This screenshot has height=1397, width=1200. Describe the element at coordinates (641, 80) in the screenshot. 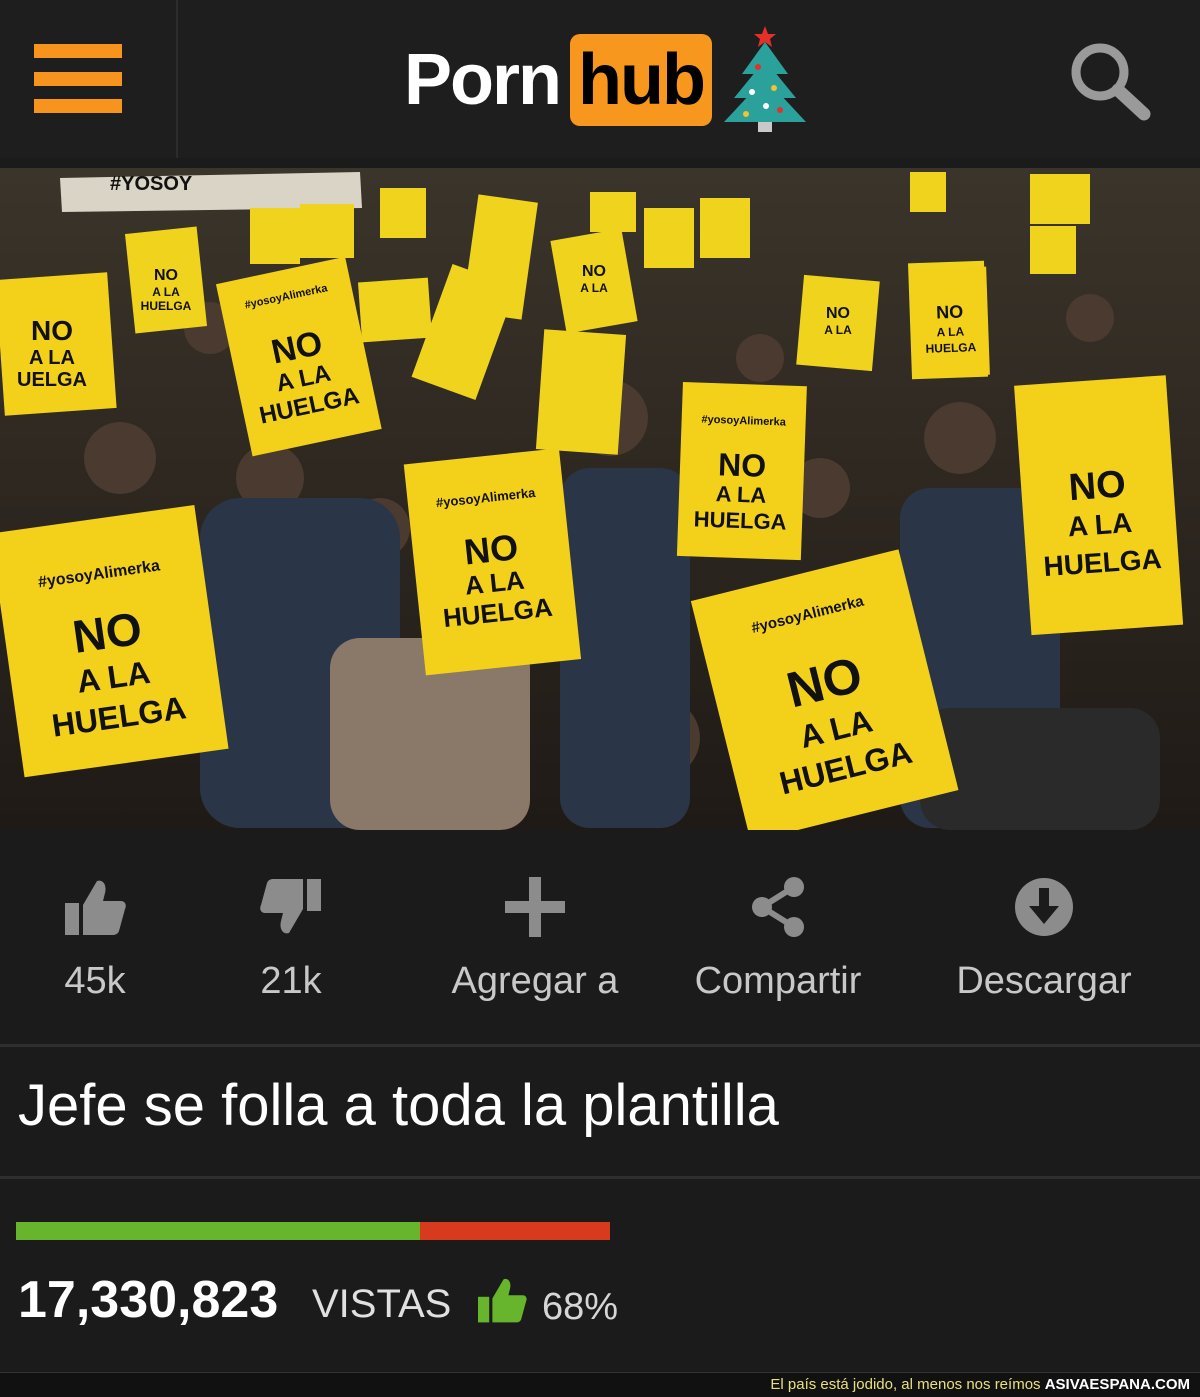

I see `logo-text-right: hub` at that location.